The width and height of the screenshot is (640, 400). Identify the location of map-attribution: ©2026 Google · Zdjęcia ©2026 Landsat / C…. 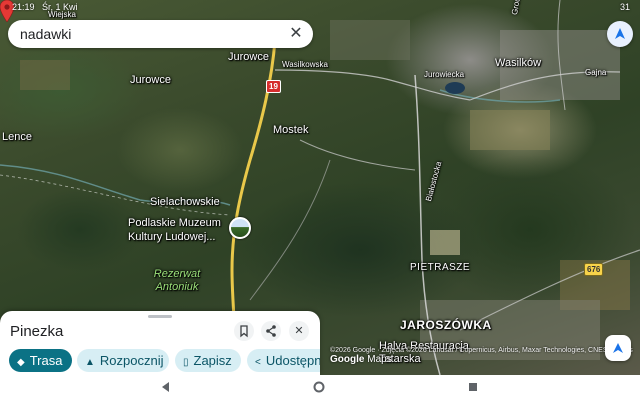
(481, 350).